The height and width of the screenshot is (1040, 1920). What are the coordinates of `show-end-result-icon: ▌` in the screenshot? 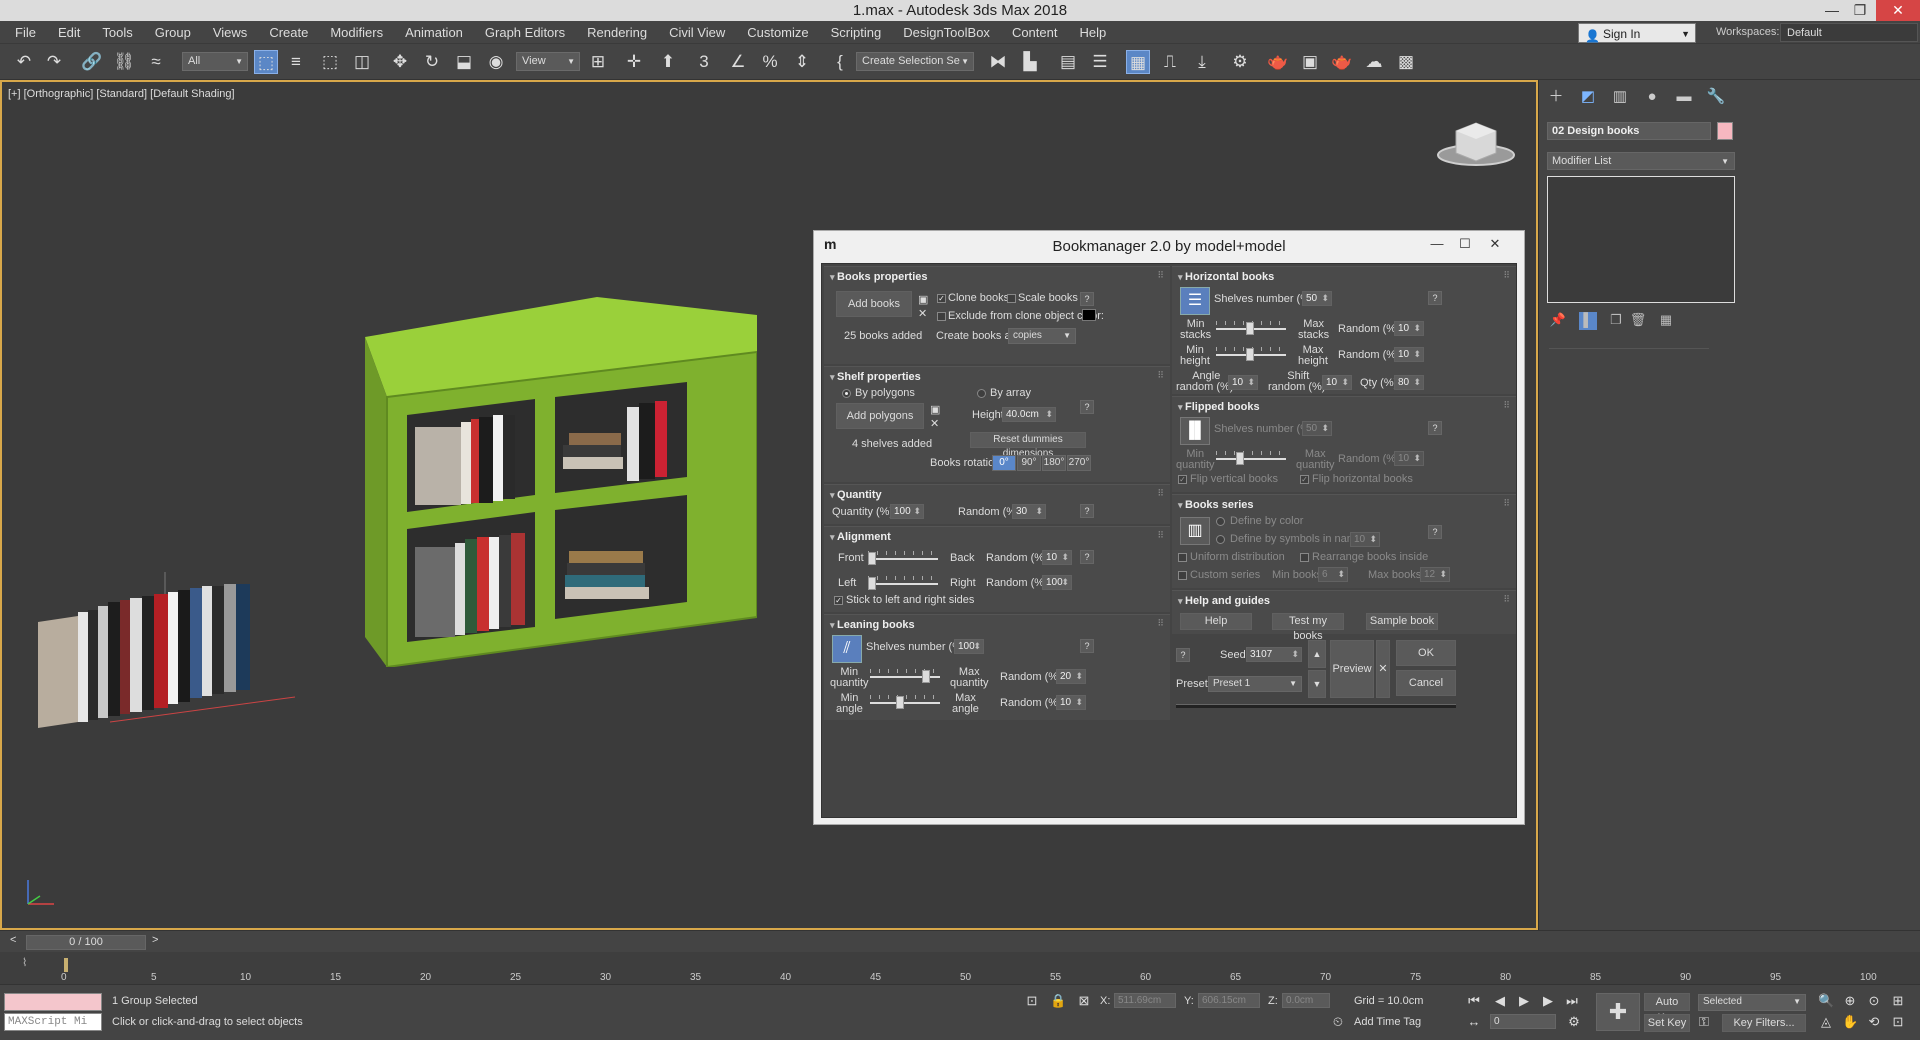 It's located at (1588, 321).